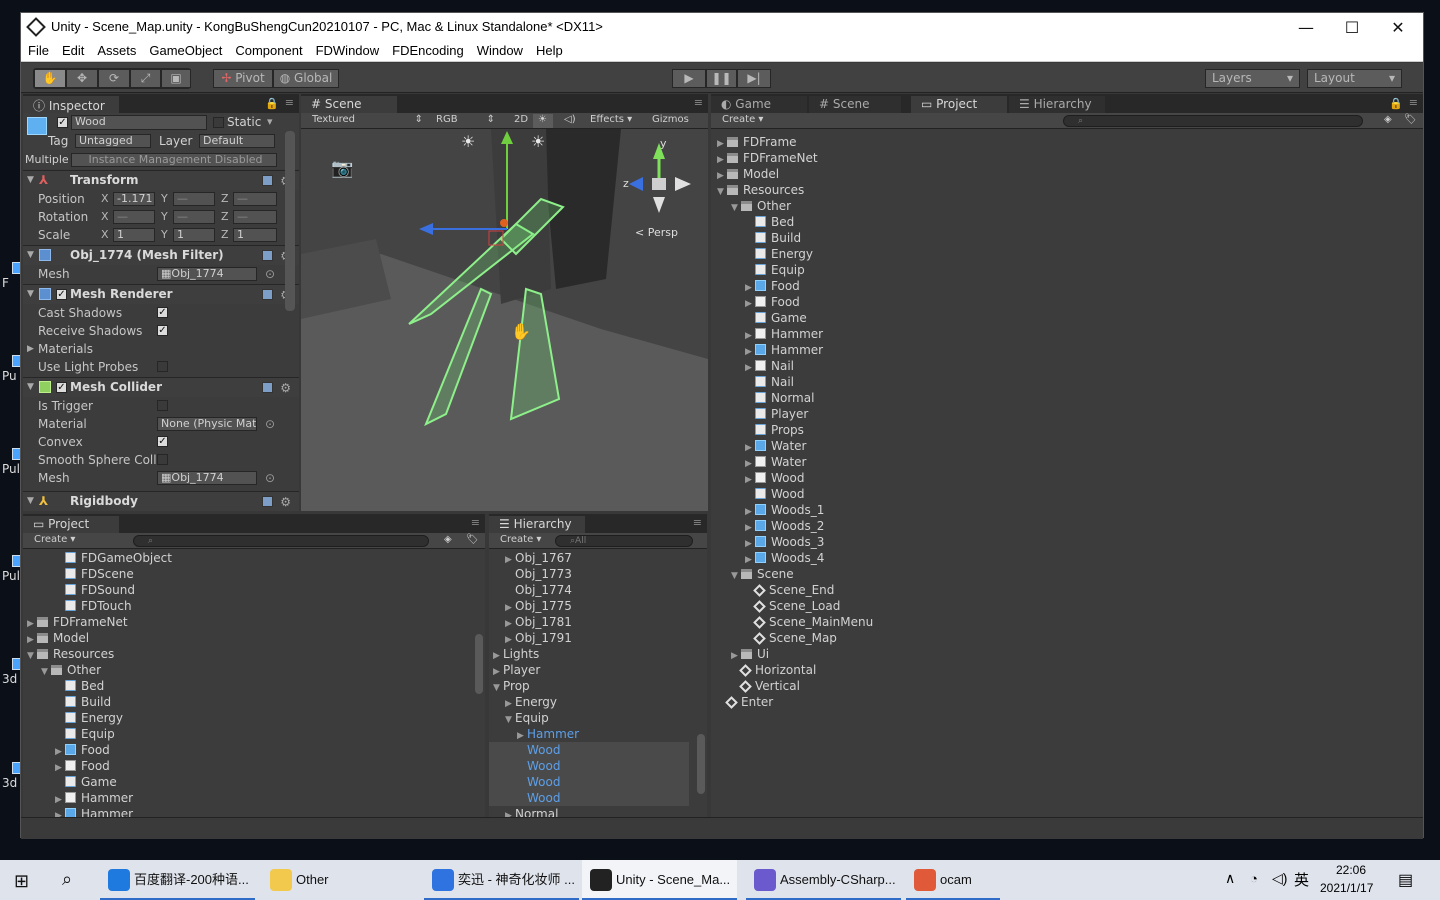 Image resolution: width=1440 pixels, height=900 pixels. What do you see at coordinates (185, 50) in the screenshot?
I see `menu-gameobject: GameObject` at bounding box center [185, 50].